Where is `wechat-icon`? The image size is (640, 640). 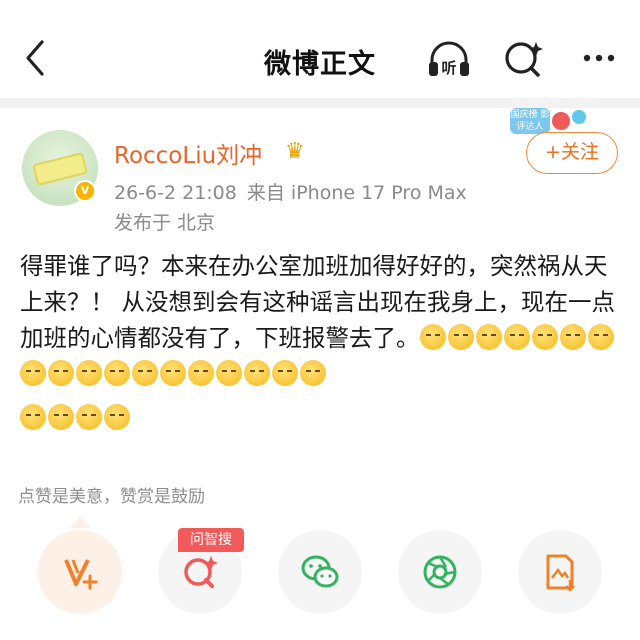
wechat-icon is located at coordinates (320, 571).